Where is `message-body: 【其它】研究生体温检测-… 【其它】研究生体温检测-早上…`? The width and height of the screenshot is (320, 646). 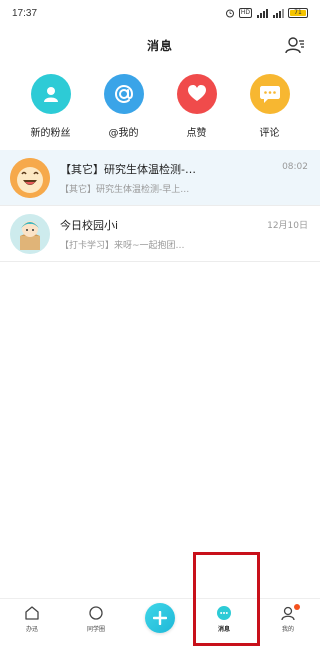
message-body: 【其它】研究生体温检测-… 【其它】研究生体温检测-早上… is located at coordinates (185, 178).